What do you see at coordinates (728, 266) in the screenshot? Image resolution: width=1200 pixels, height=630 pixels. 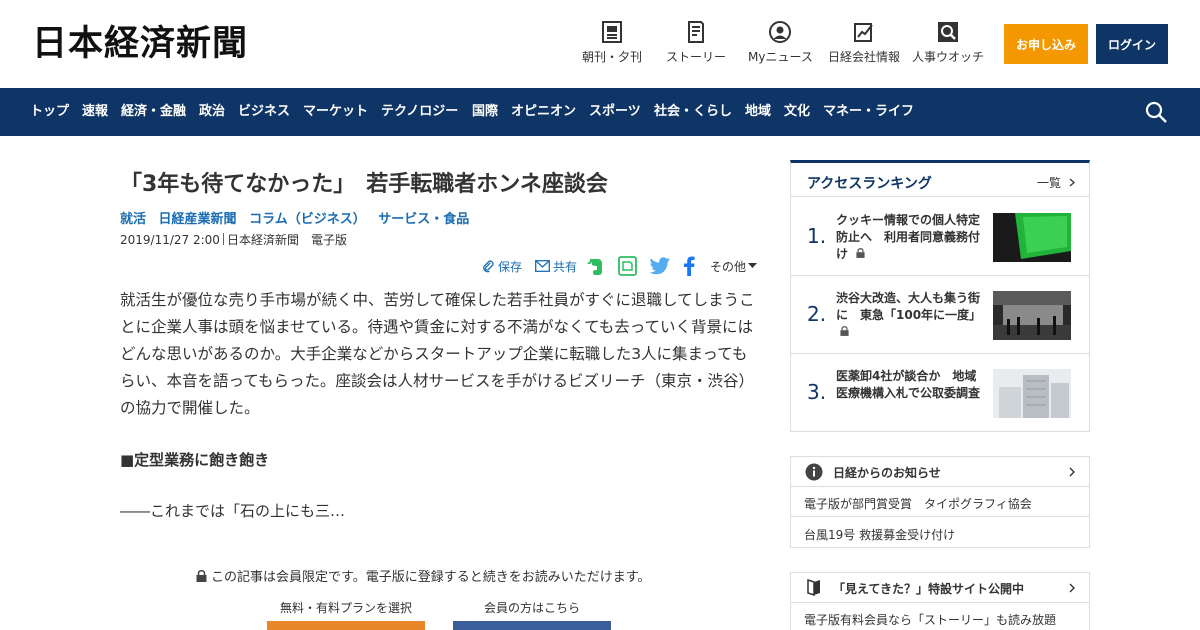 I see `more-share-label: その他` at bounding box center [728, 266].